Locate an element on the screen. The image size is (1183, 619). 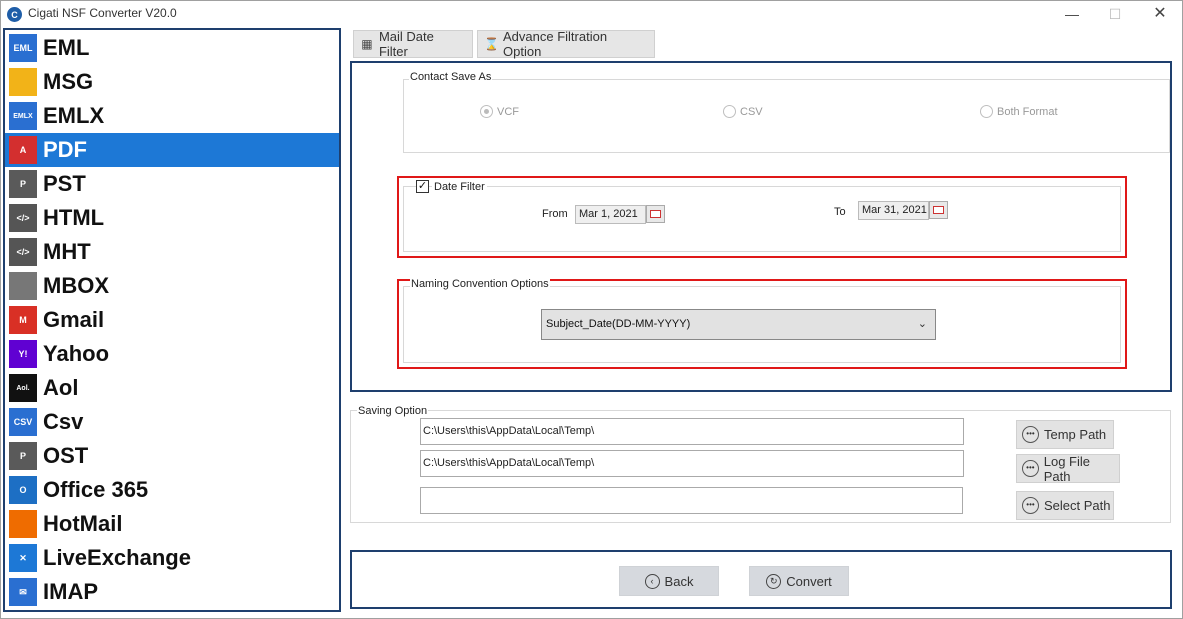
sidebar-item-label: PST is located at coordinates (64, 183).